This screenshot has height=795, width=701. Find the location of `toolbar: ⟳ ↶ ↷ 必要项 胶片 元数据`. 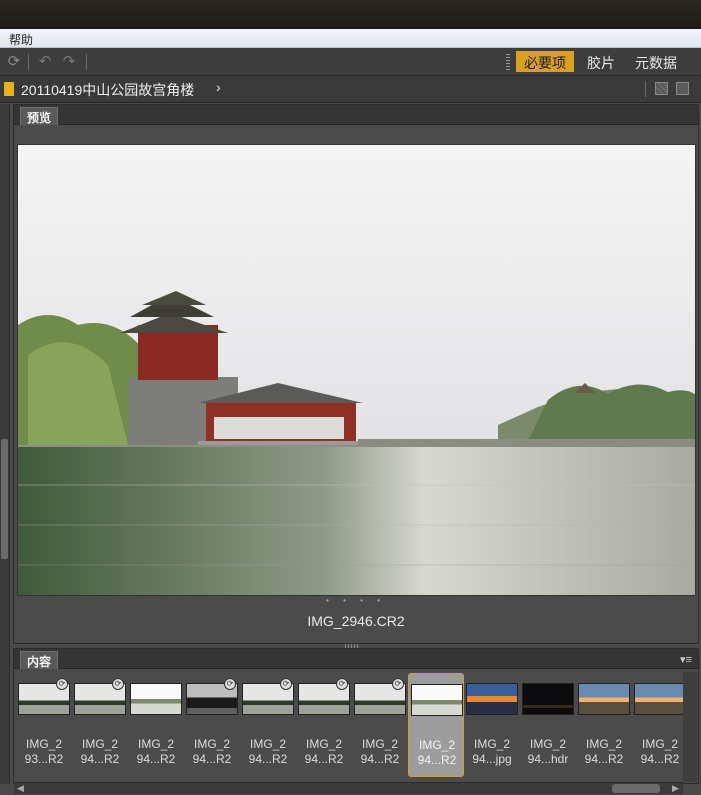

toolbar: ⟳ ↶ ↷ 必要项 胶片 元数据 is located at coordinates (350, 62).